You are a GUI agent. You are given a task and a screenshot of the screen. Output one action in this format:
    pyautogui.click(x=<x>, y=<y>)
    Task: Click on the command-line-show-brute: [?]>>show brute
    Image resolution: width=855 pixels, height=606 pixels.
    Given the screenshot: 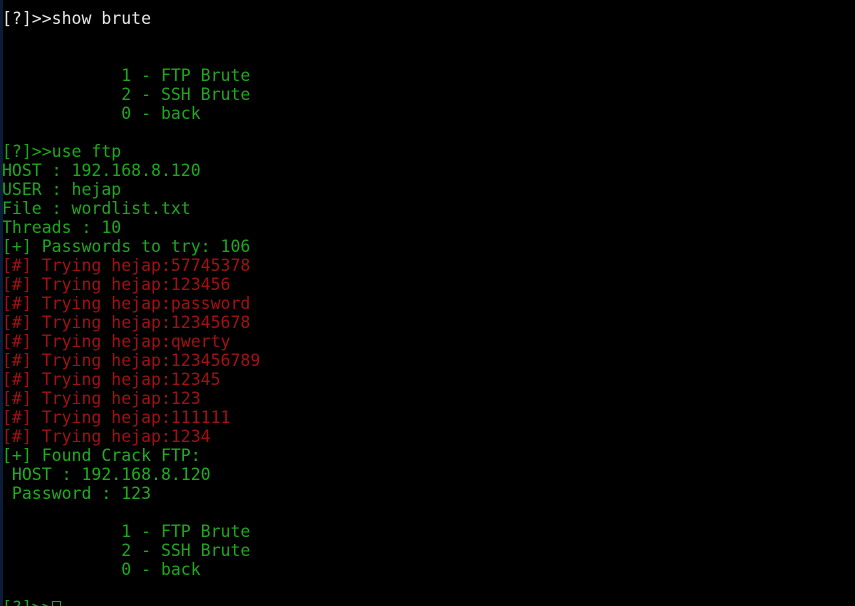 What is the action you would take?
    pyautogui.click(x=77, y=18)
    